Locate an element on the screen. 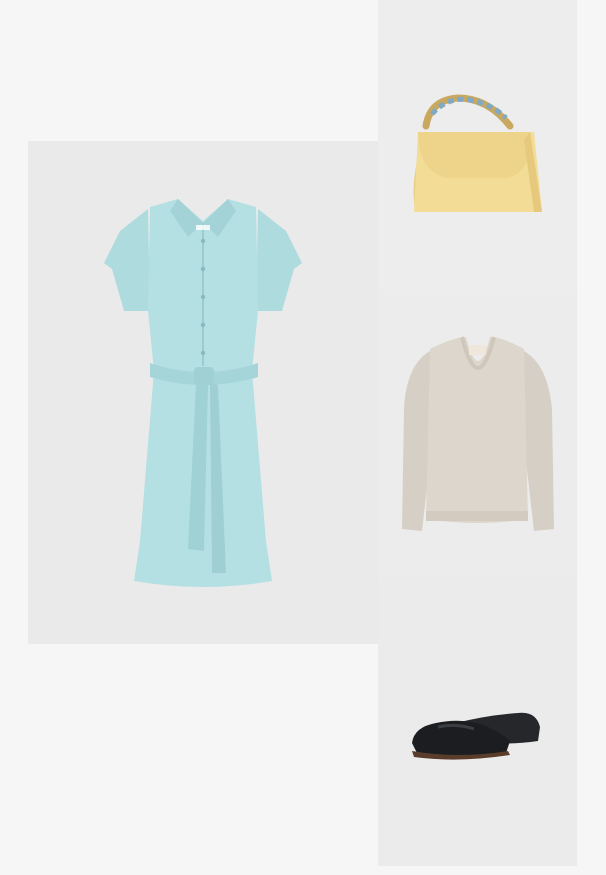  product-tile-bag is located at coordinates (477, 144).